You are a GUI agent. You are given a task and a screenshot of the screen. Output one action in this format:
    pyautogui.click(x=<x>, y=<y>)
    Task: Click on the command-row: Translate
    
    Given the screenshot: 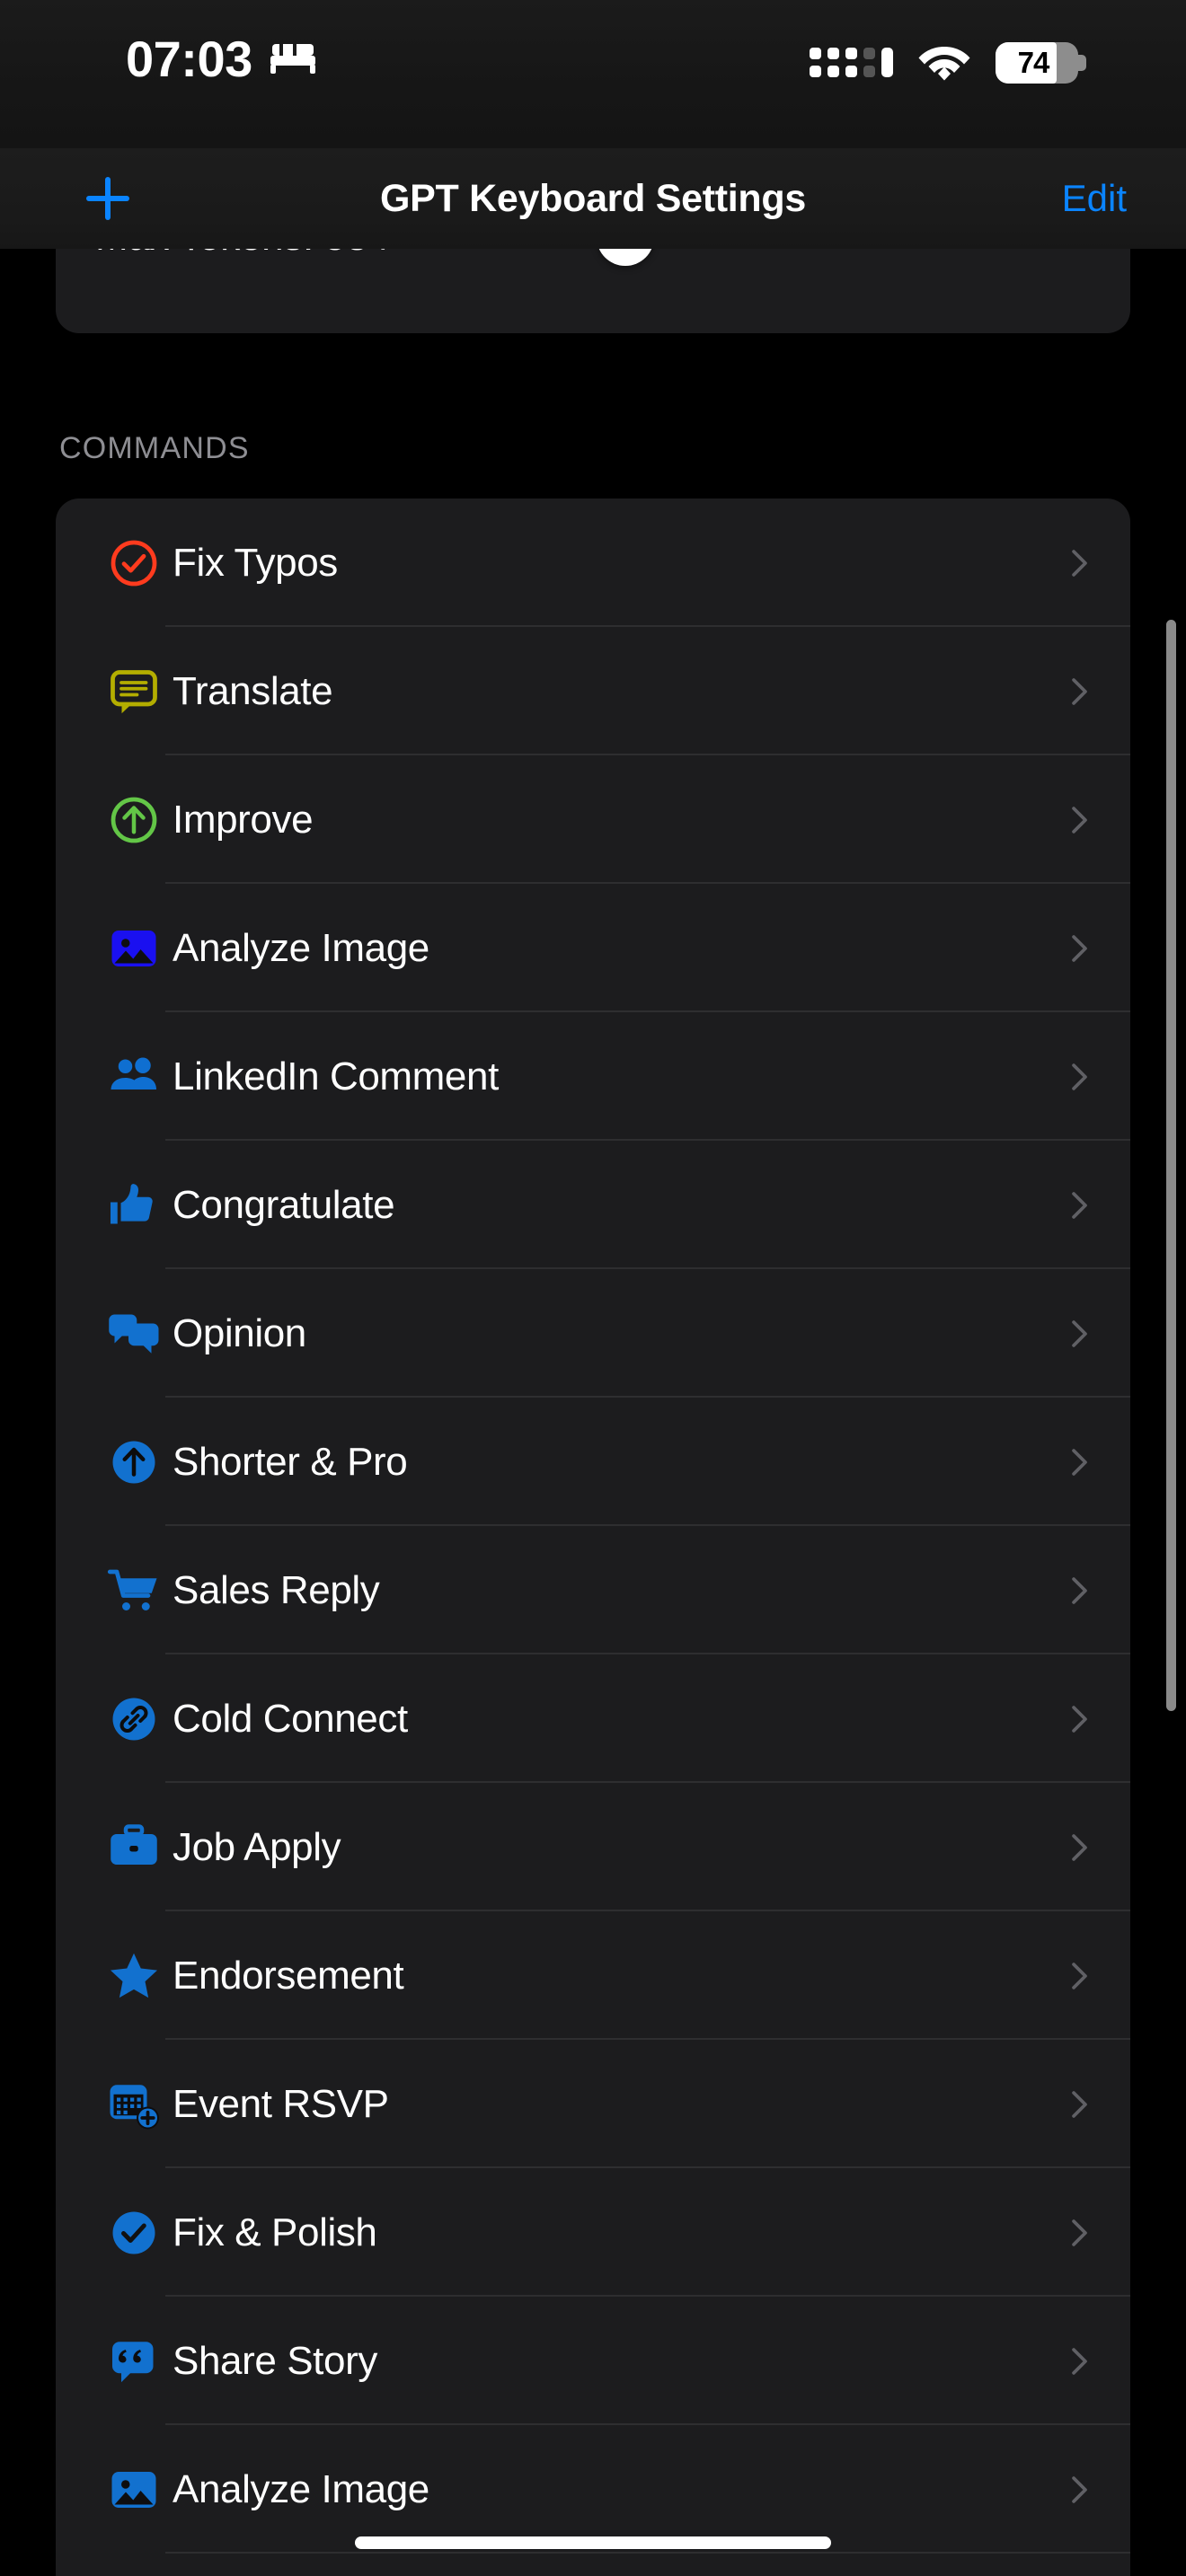 What is the action you would take?
    pyautogui.click(x=593, y=691)
    